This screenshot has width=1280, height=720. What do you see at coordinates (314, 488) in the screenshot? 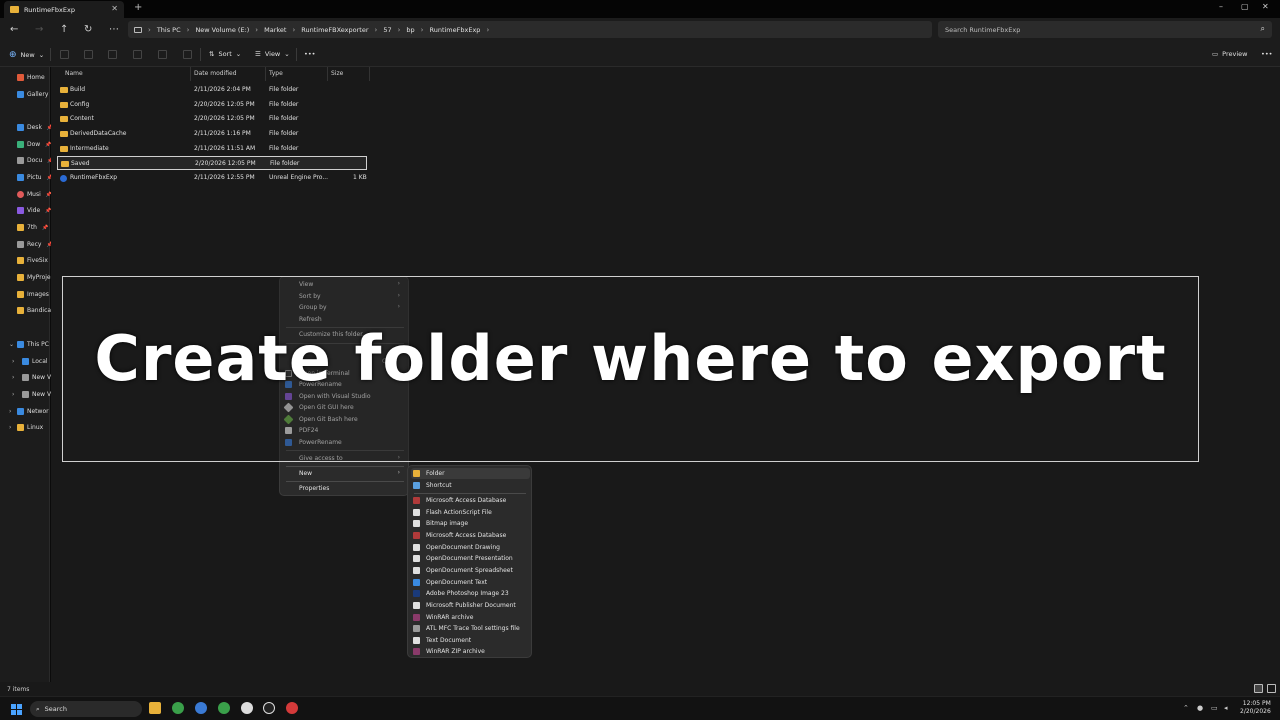
I see `menu-item-properties: Properties` at bounding box center [314, 488].